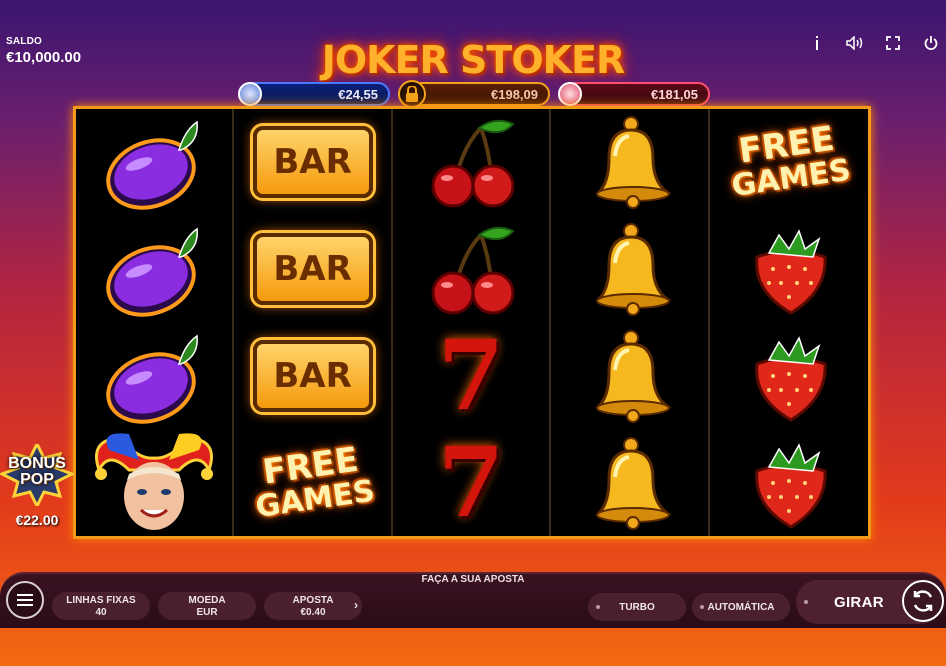 Image resolution: width=946 pixels, height=666 pixels. Describe the element at coordinates (412, 94) in the screenshot. I see `lock-icon` at that location.